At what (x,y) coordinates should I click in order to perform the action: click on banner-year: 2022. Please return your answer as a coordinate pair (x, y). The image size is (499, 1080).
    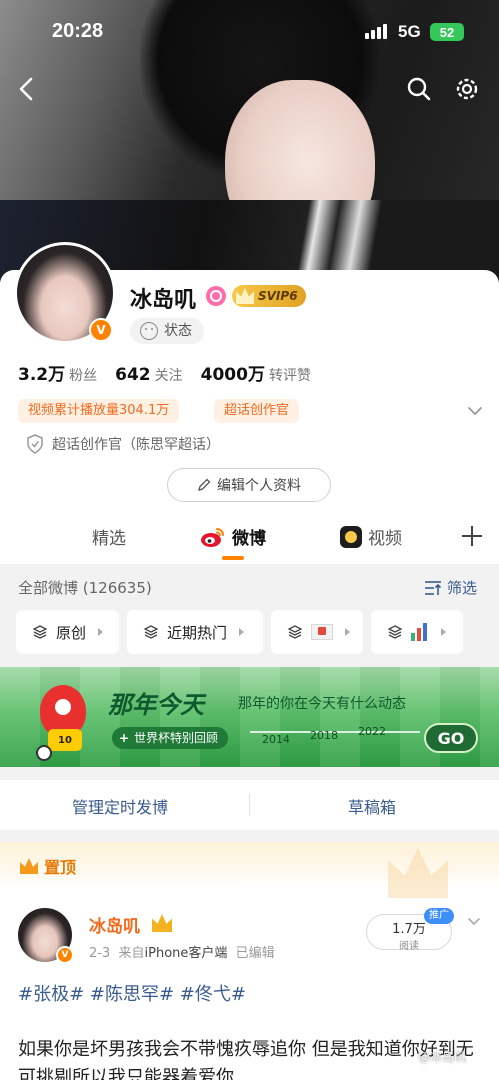
    Looking at the image, I should click on (372, 731).